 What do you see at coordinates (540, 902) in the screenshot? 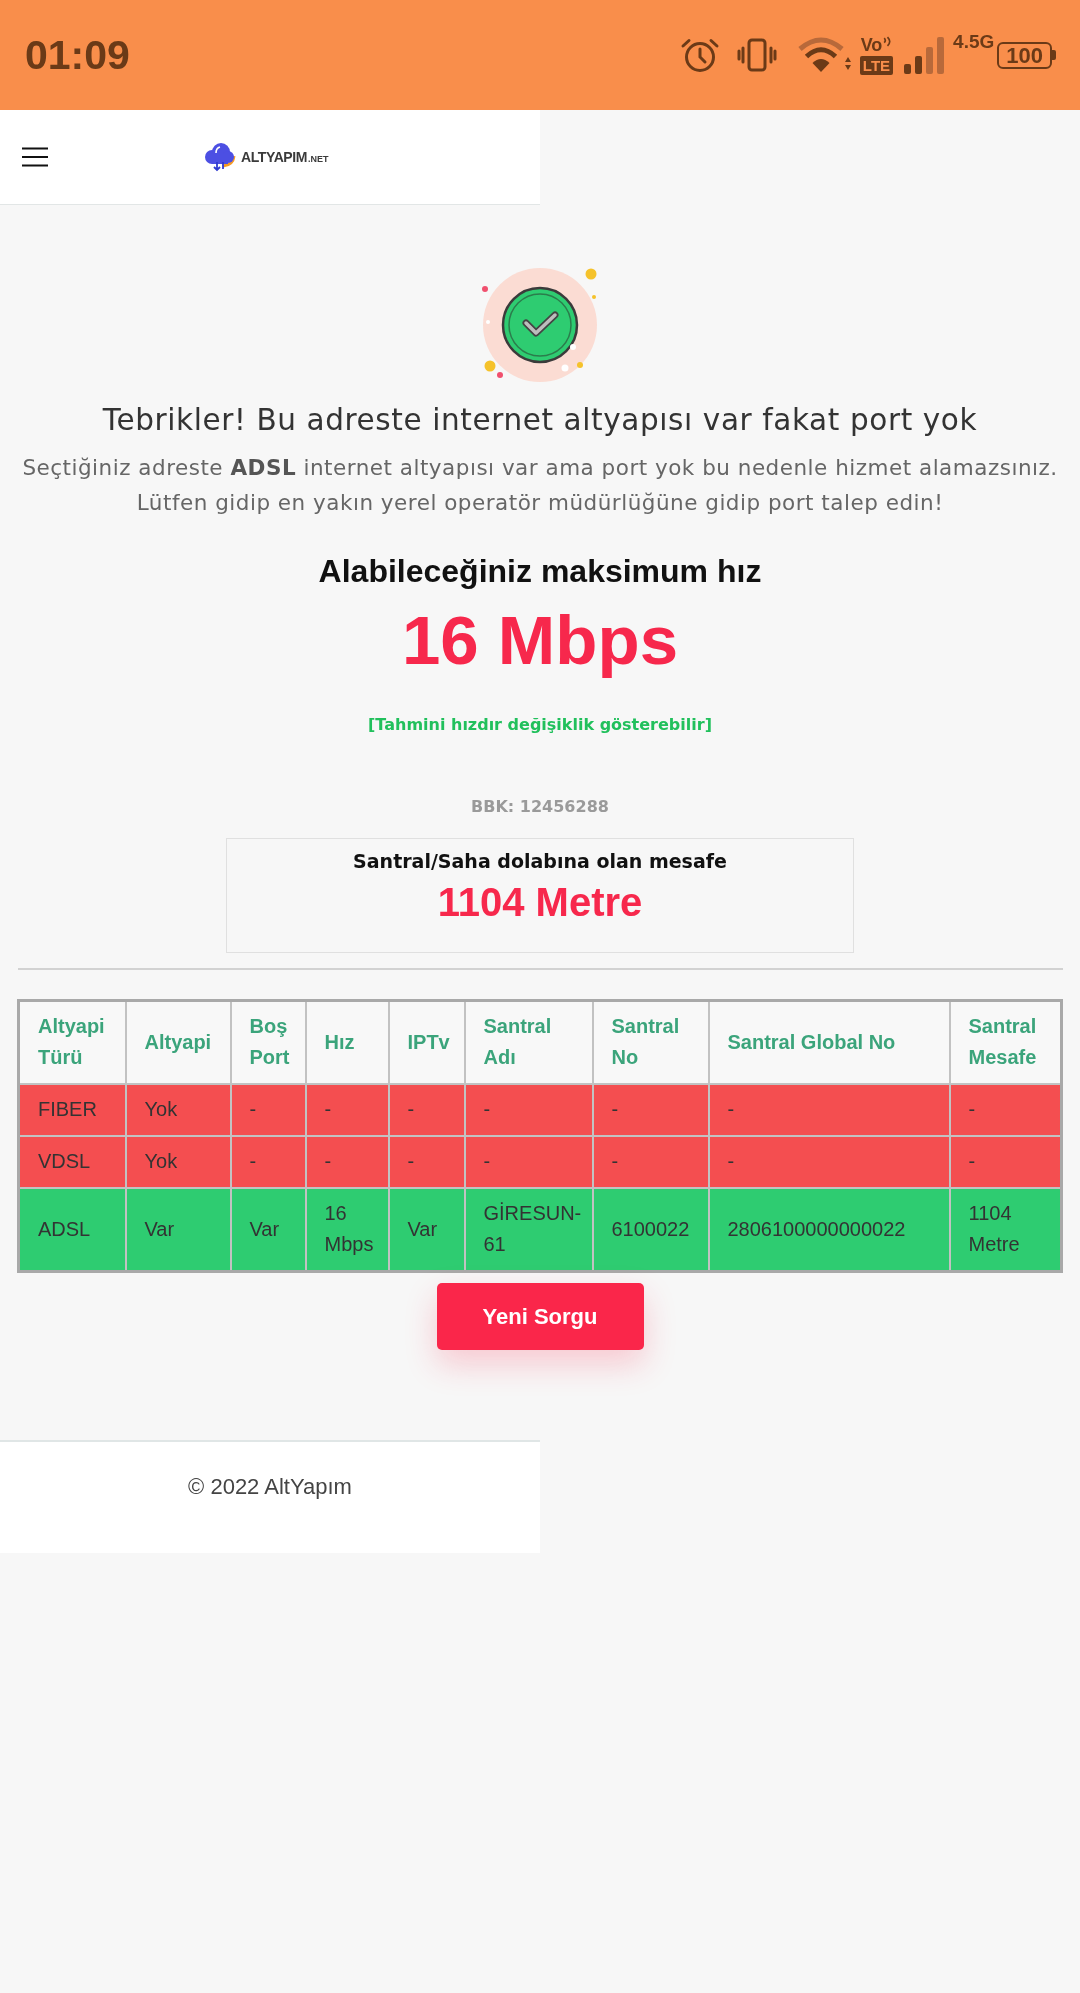
I see `distance-value: 1104 Metre` at bounding box center [540, 902].